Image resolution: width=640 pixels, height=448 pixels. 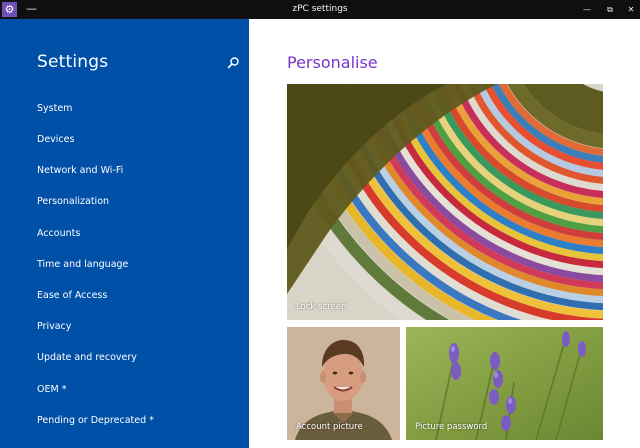 I want to click on picture-password-tile: Picture password, so click(x=504, y=383).